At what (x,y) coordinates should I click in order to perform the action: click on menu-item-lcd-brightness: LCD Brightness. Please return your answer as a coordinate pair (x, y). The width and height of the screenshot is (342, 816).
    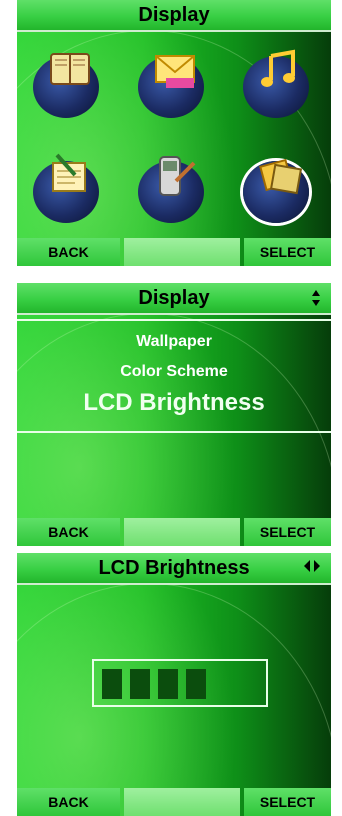
    Looking at the image, I should click on (174, 403).